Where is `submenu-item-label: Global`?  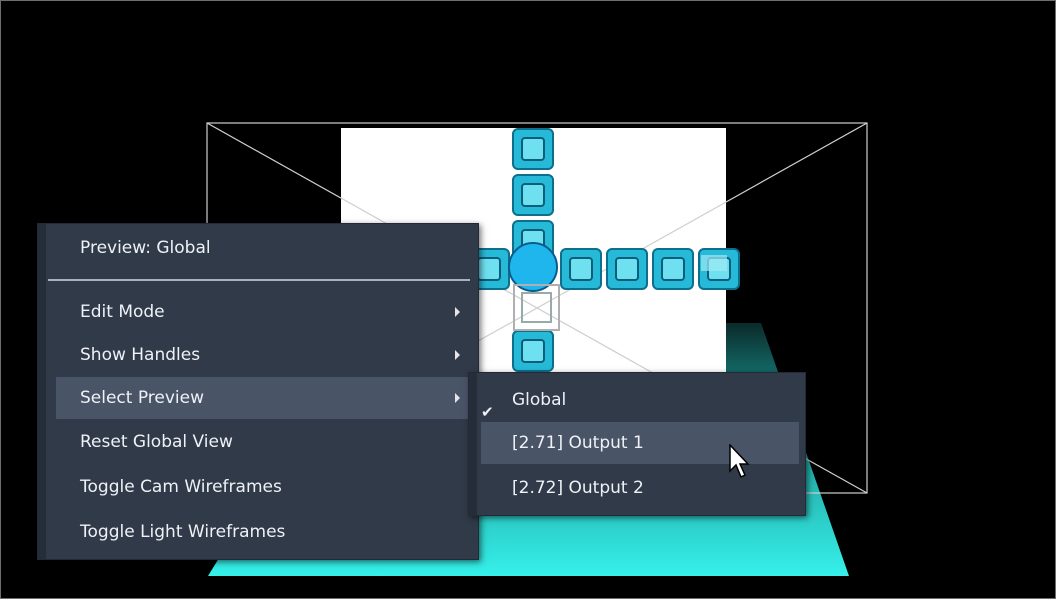 submenu-item-label: Global is located at coordinates (539, 400).